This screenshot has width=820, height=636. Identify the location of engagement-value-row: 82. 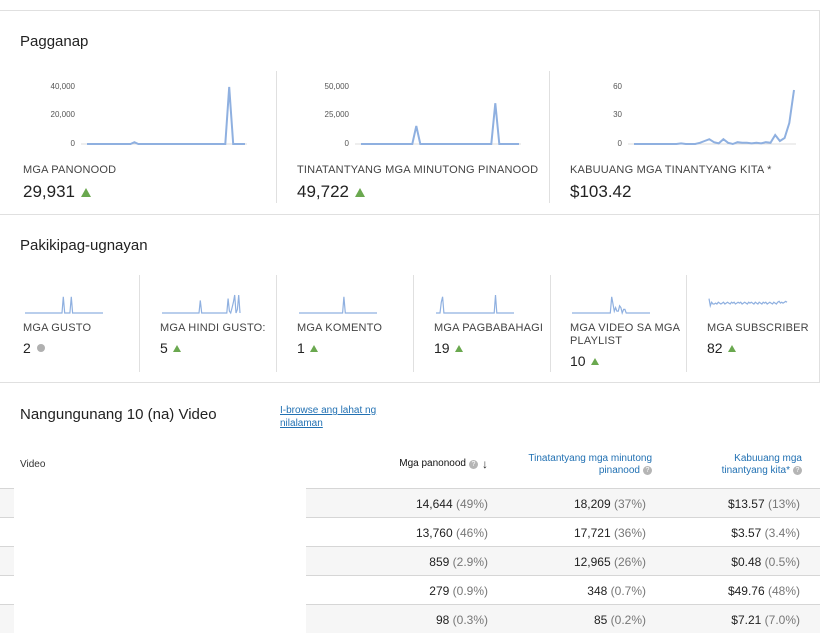
(721, 348).